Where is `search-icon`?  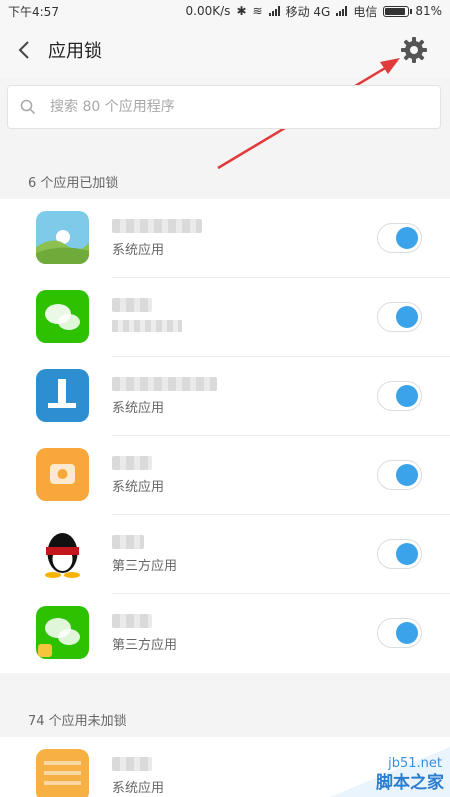 search-icon is located at coordinates (28, 107).